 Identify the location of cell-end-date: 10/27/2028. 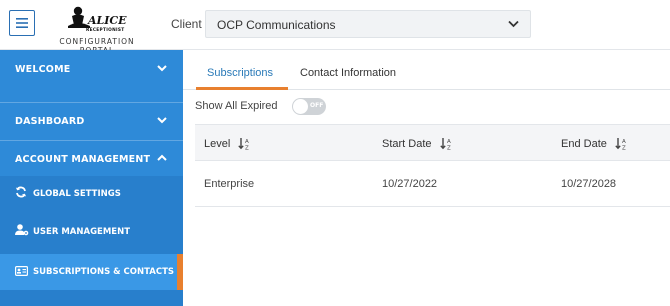
(589, 184).